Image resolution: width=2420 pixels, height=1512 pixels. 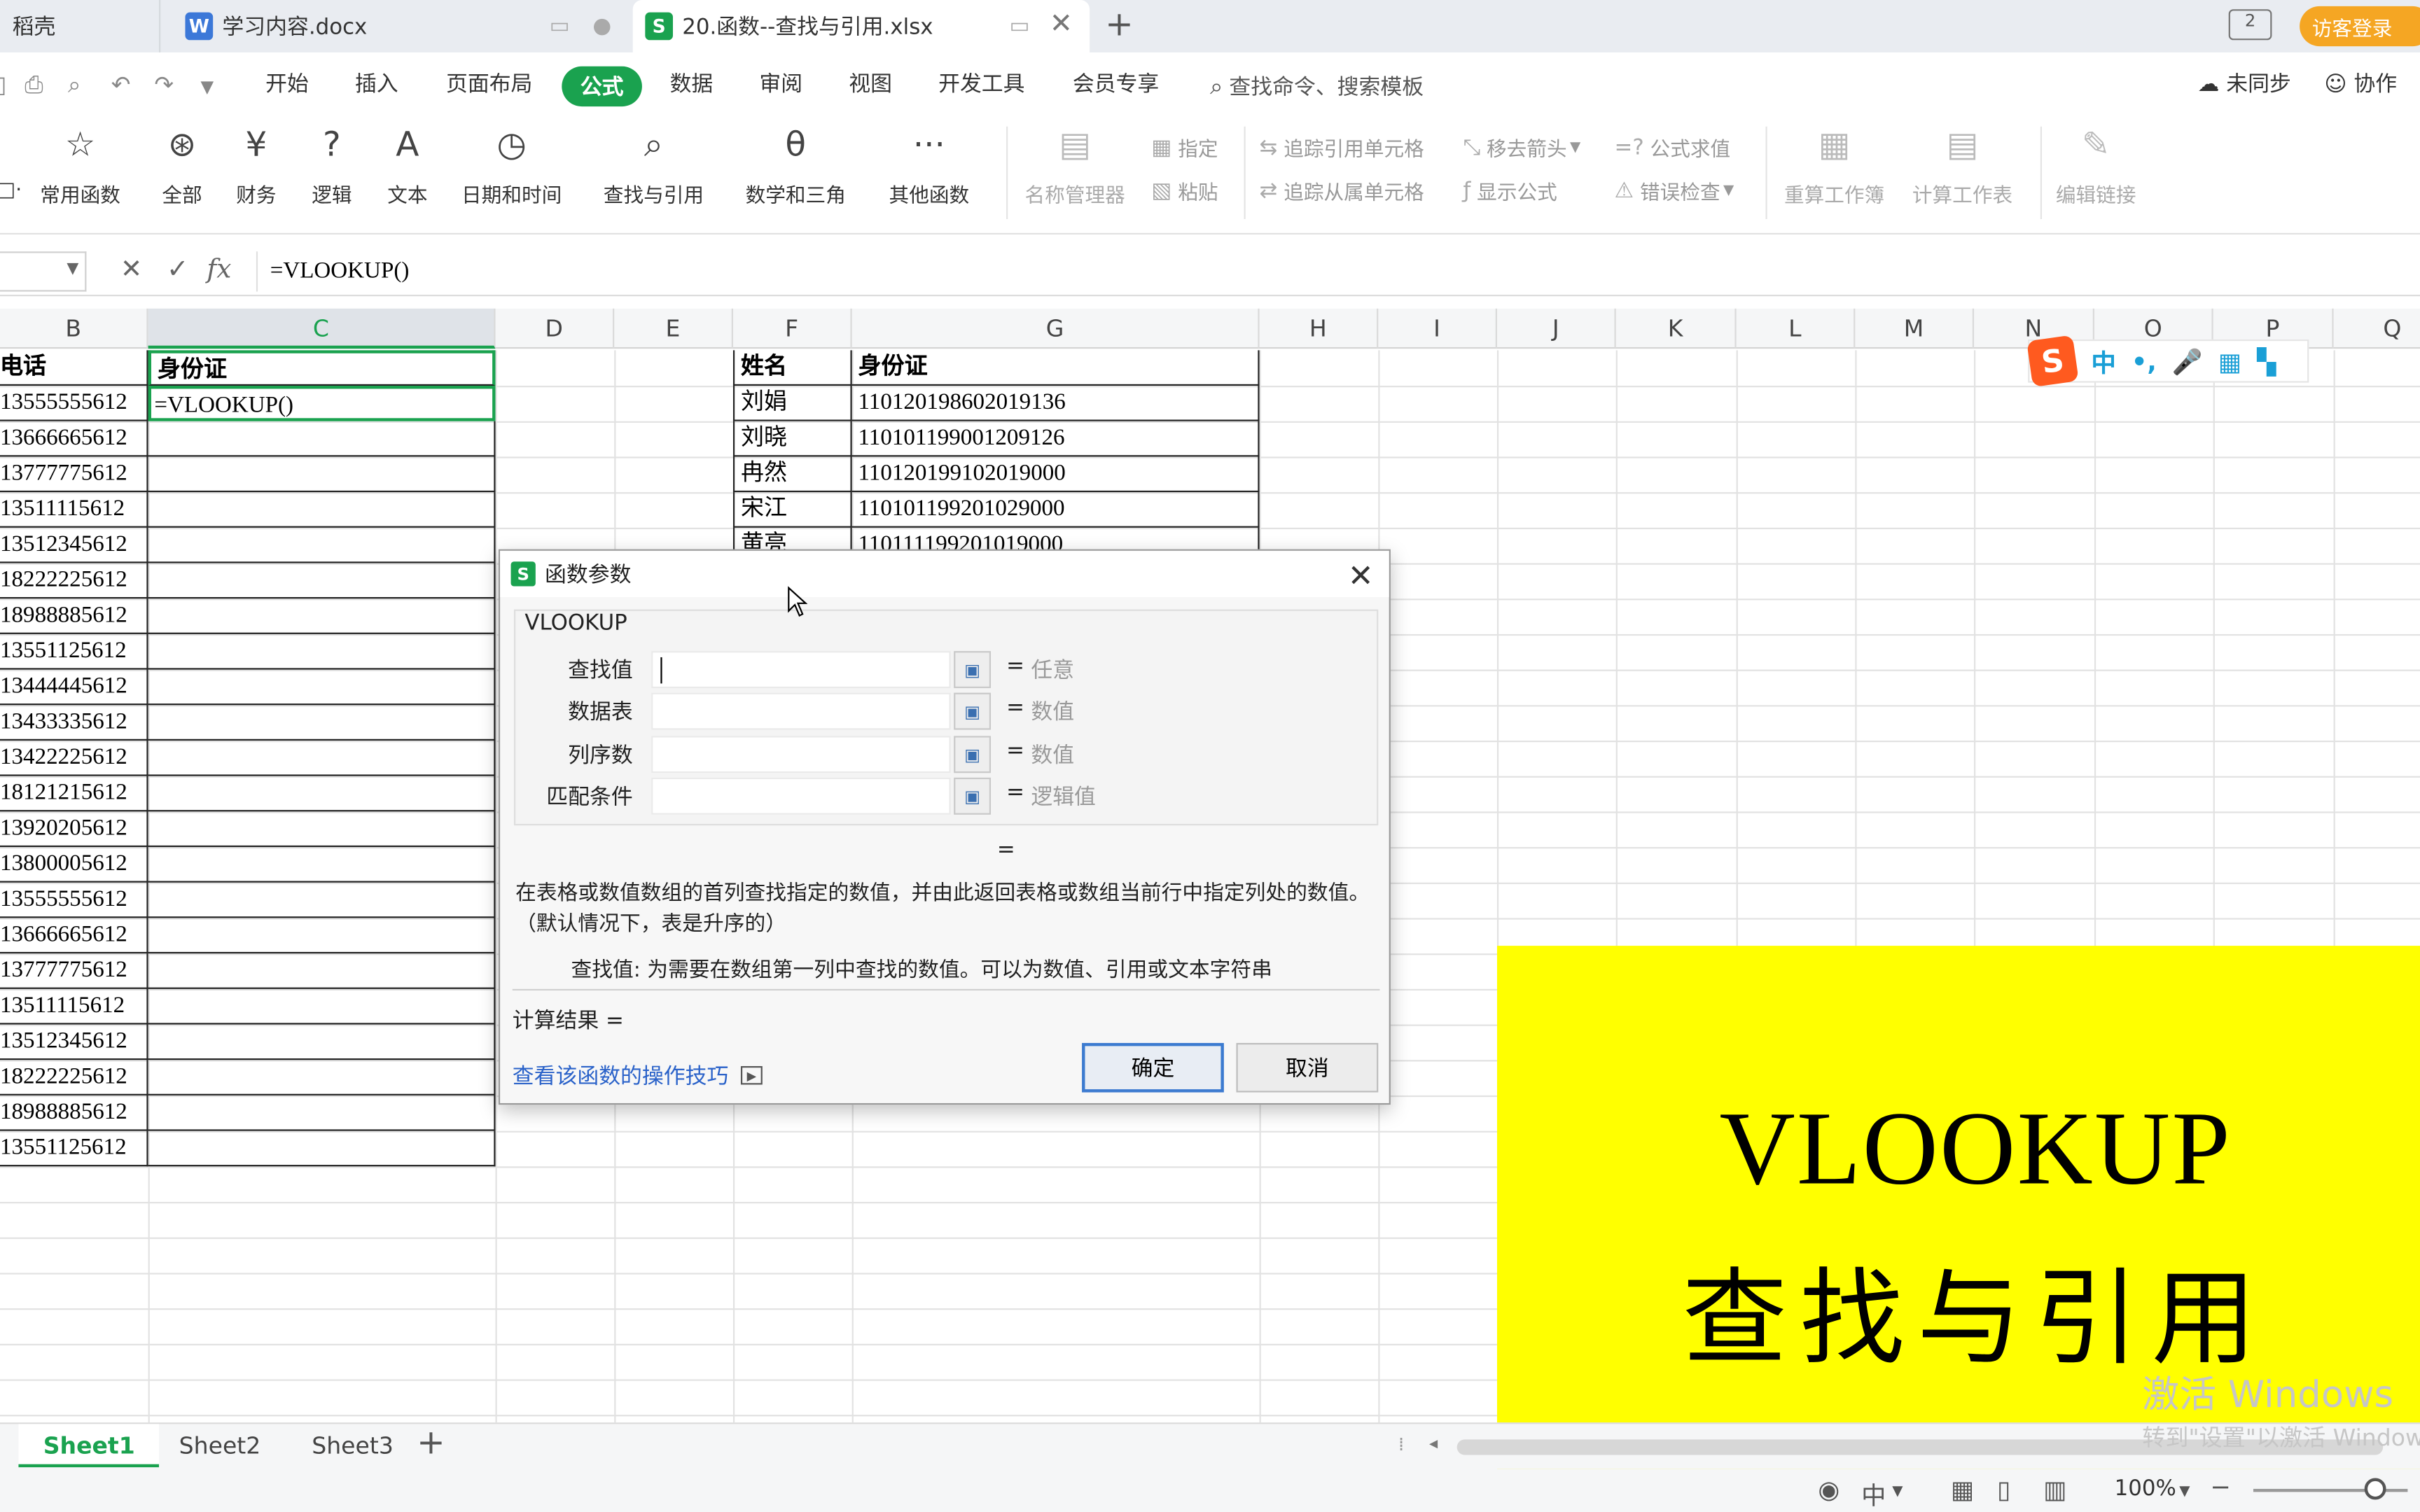 What do you see at coordinates (1915, 328) in the screenshot?
I see `col-header-m: M` at bounding box center [1915, 328].